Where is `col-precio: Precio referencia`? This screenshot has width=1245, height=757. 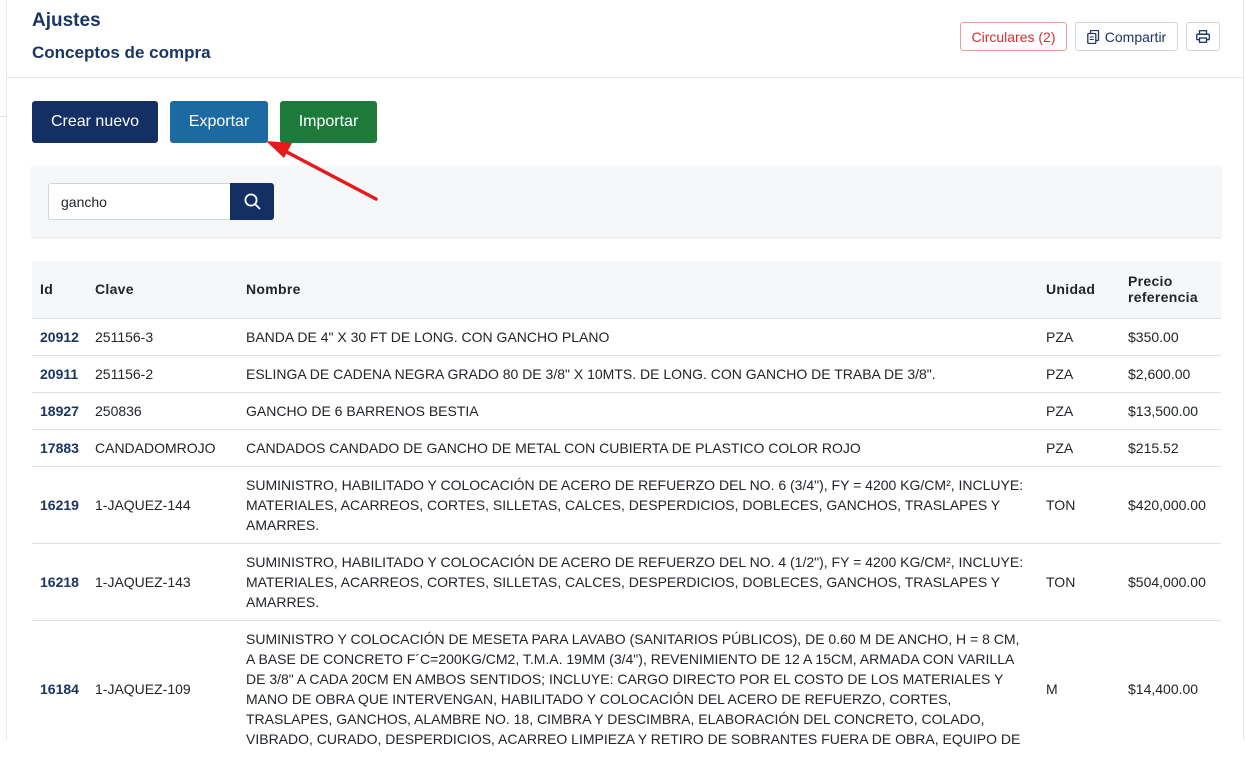 col-precio: Precio referencia is located at coordinates (1170, 289).